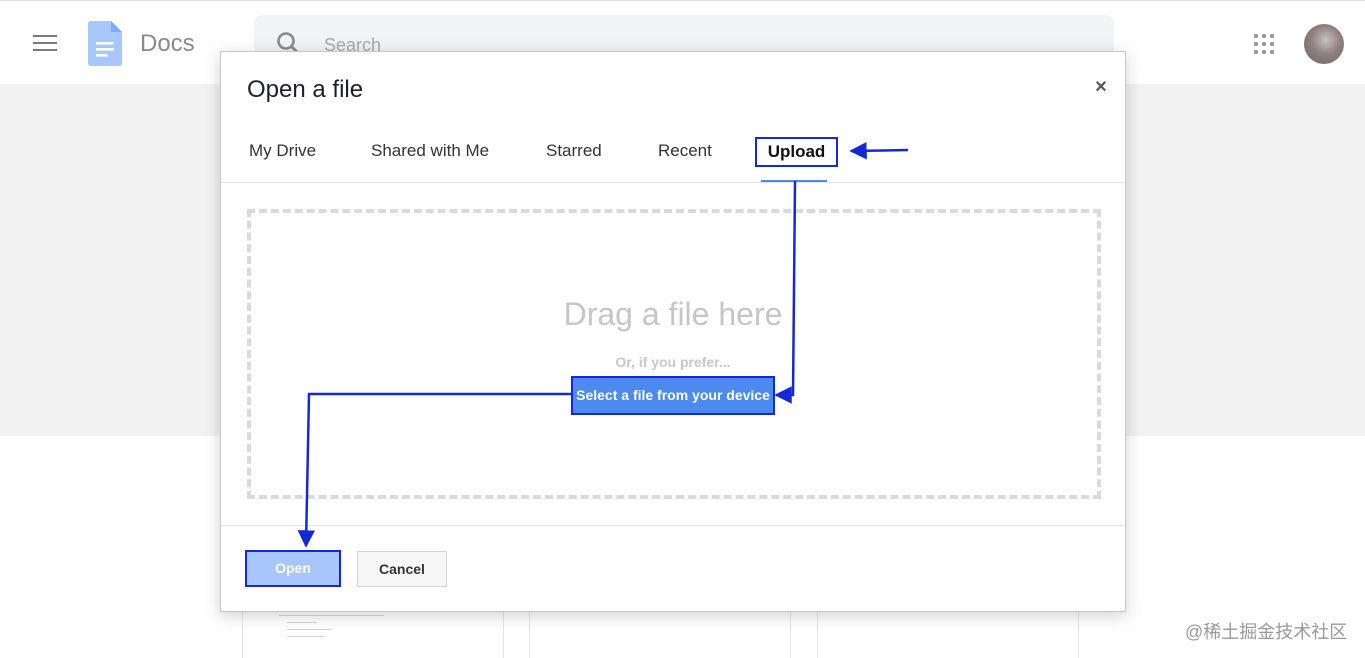 Image resolution: width=1365 pixels, height=658 pixels. I want to click on docs-logo-icon, so click(105, 43).